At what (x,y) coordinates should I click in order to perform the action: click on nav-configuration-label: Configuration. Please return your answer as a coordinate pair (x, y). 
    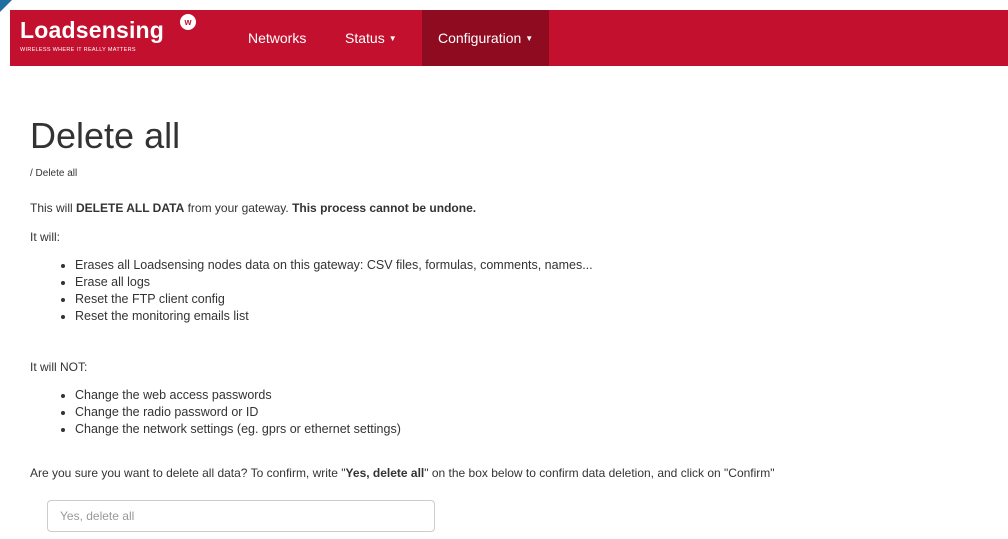
    Looking at the image, I should click on (480, 38).